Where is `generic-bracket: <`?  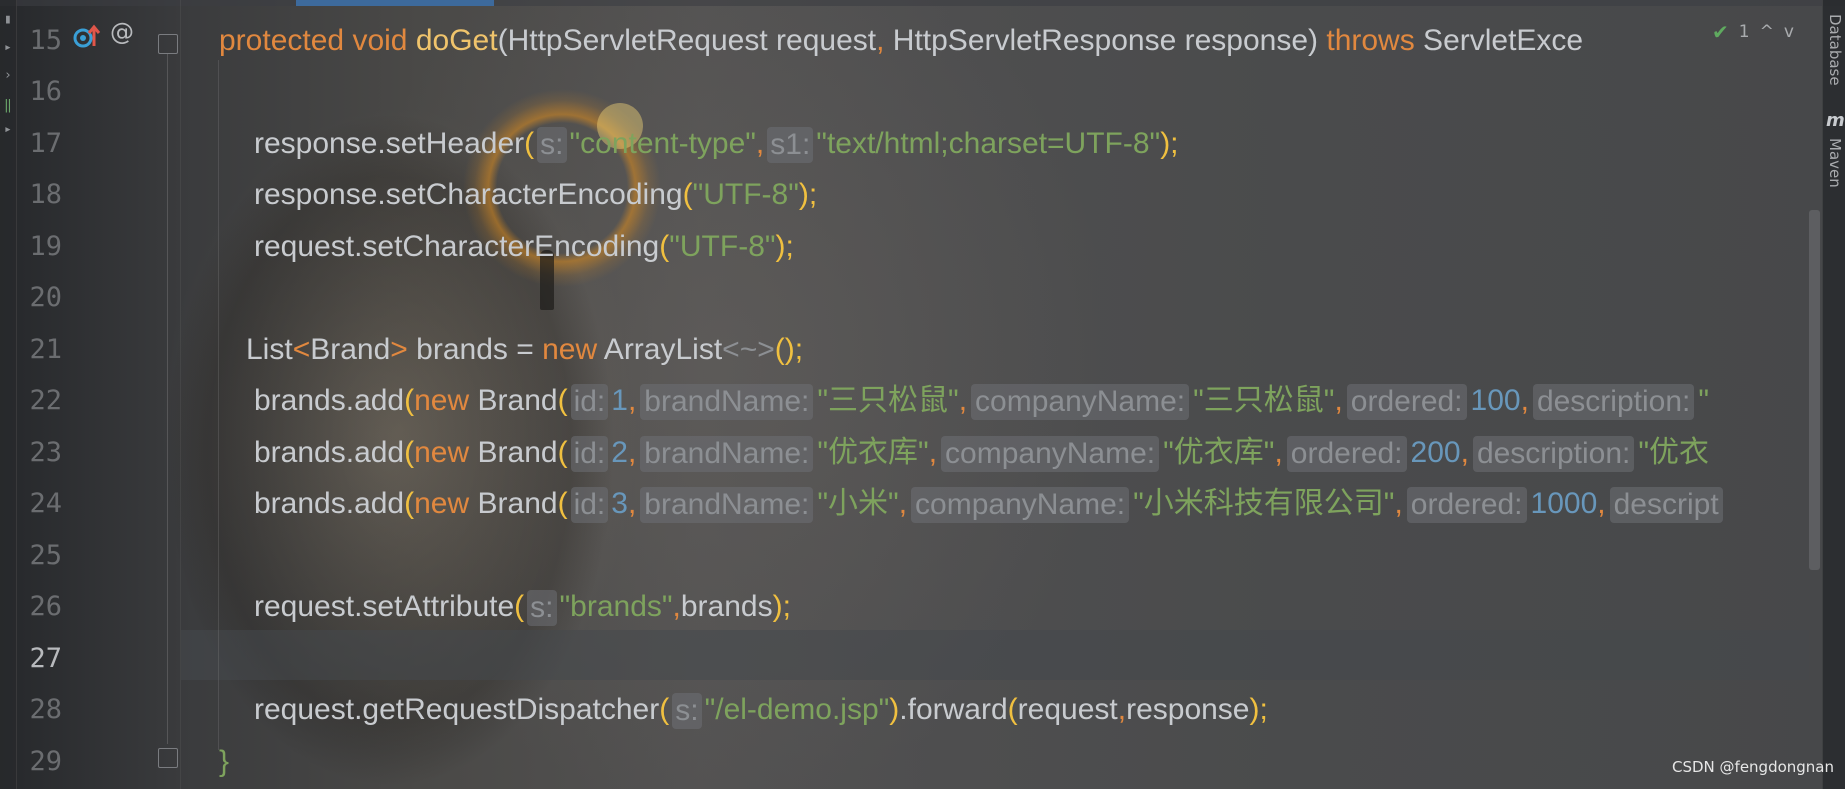
generic-bracket: < is located at coordinates (301, 349).